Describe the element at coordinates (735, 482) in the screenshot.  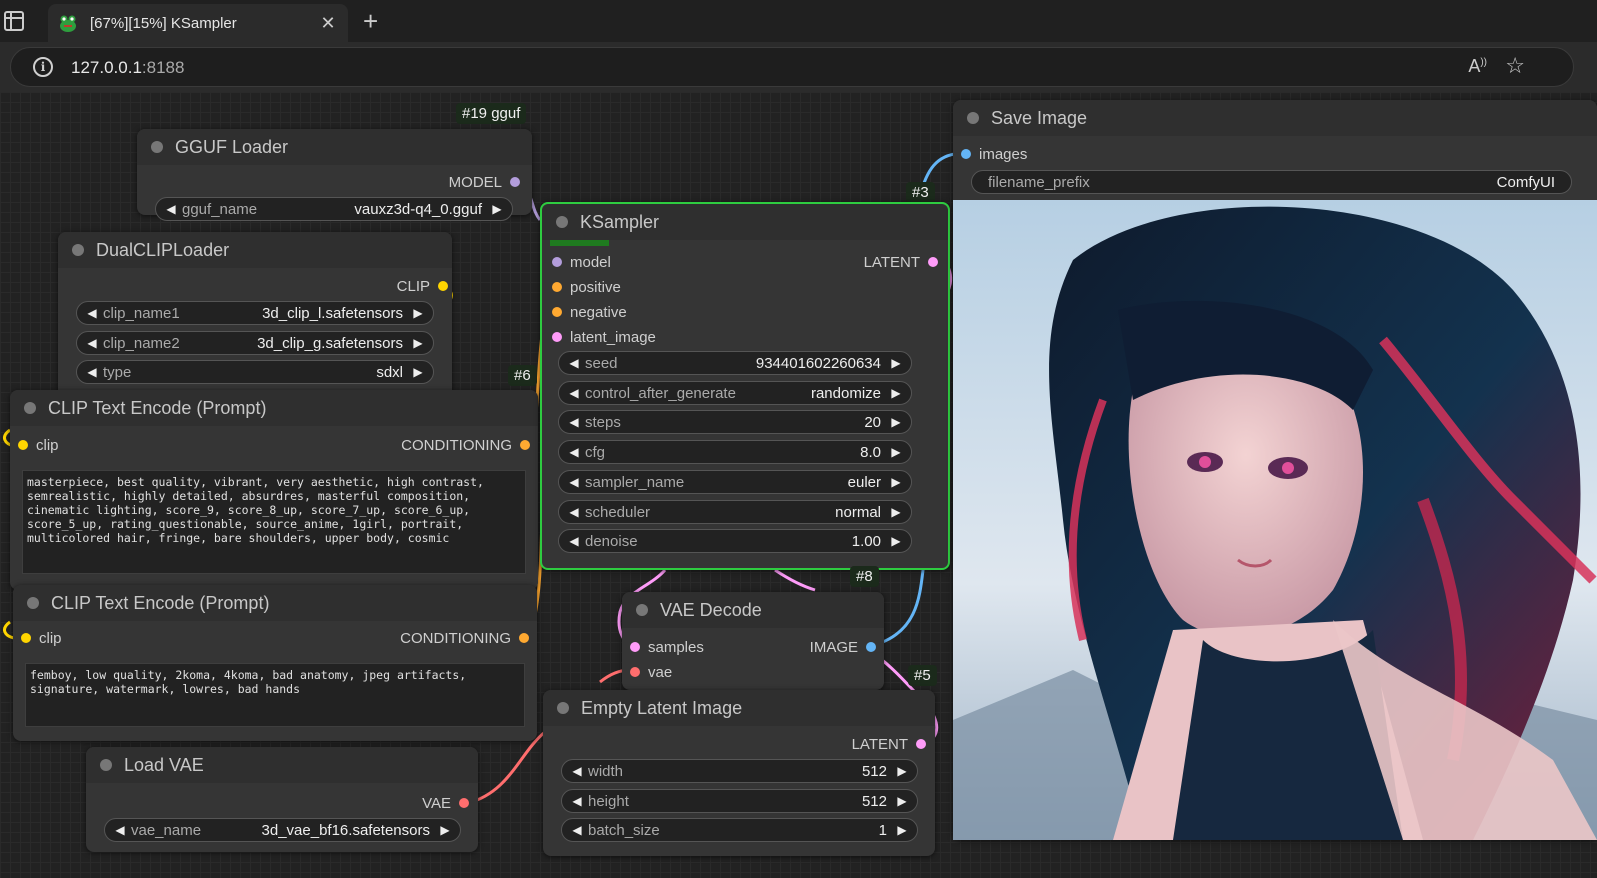
I see `widget-sampler-name: ◀ sampler_name euler ▶` at that location.